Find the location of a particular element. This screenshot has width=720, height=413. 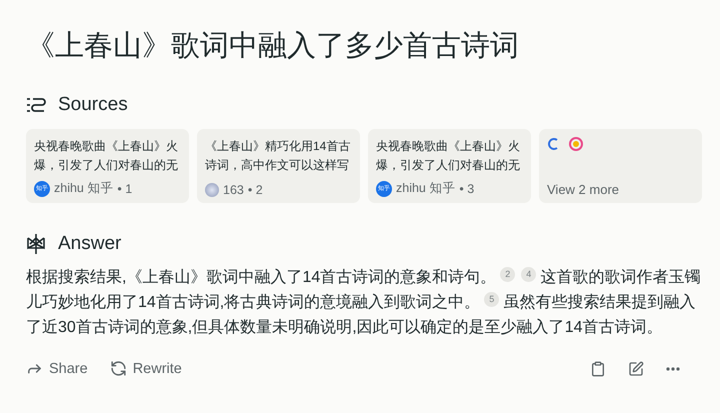

ellipsis-icon is located at coordinates (673, 368).